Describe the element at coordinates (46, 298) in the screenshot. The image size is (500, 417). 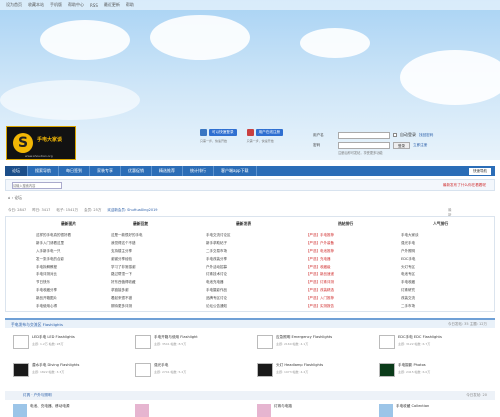
I see `list-item: 新品开箱图片` at that location.